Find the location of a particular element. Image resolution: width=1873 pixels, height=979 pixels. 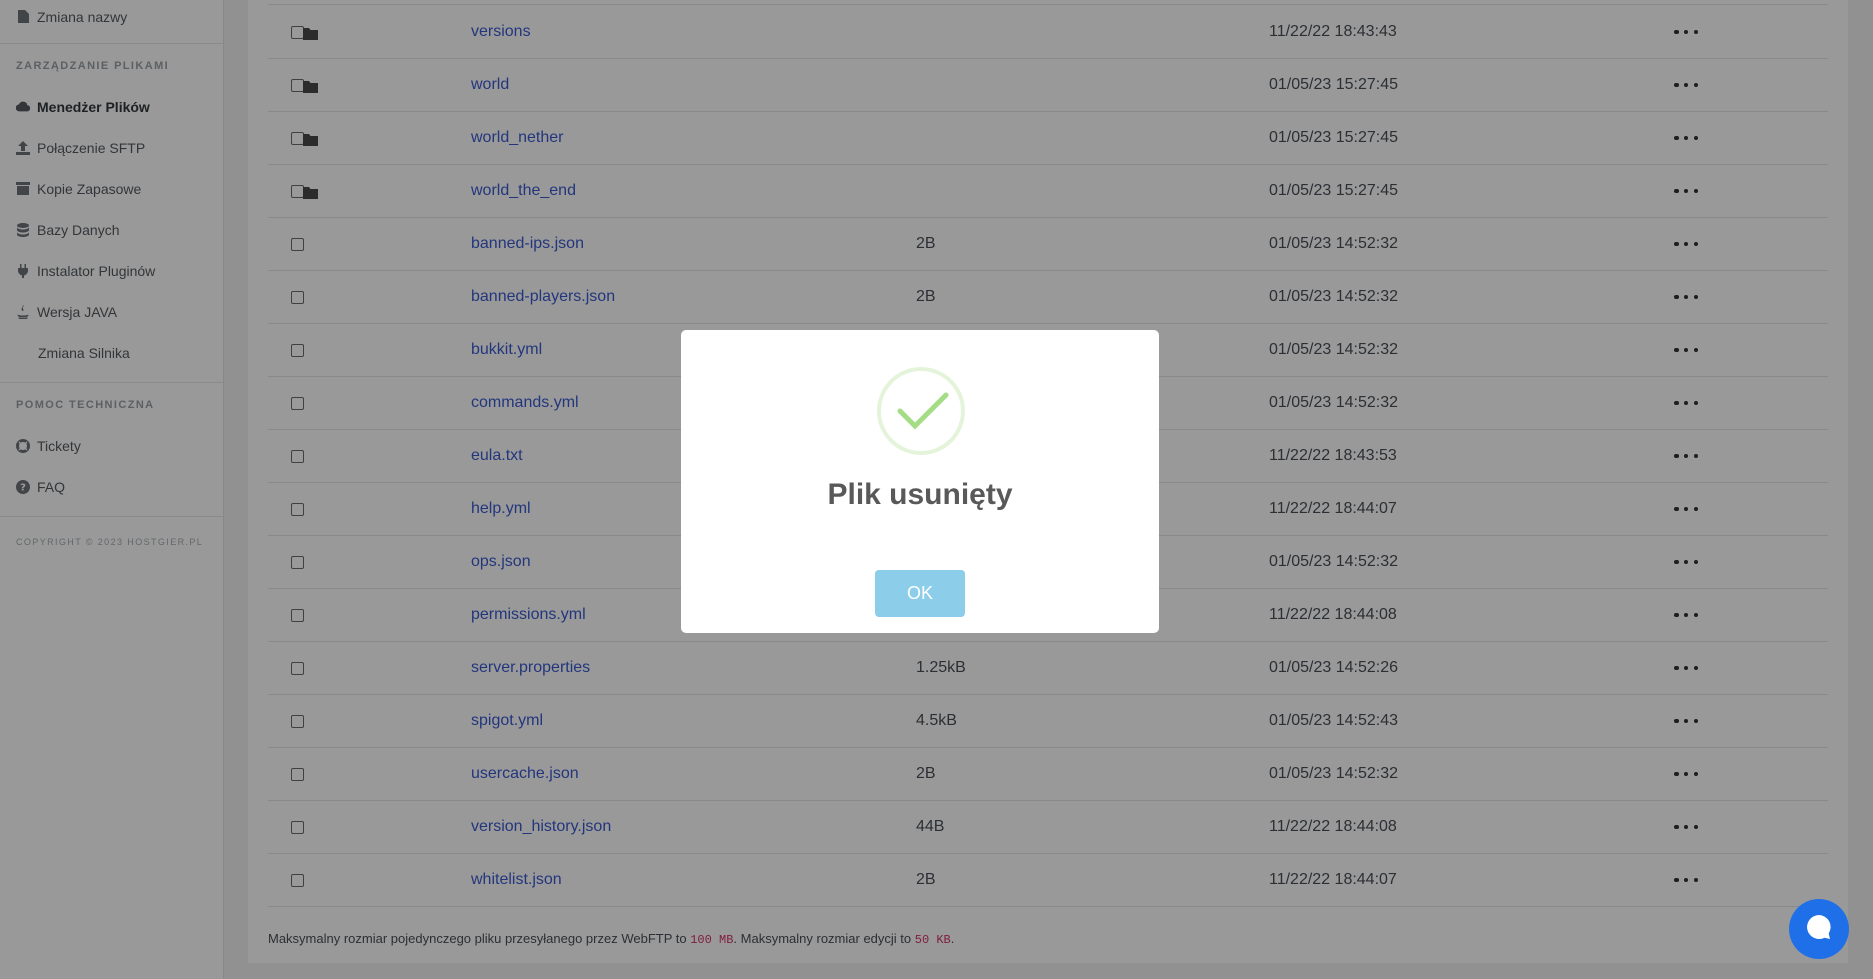

success-check-icon is located at coordinates (921, 411).